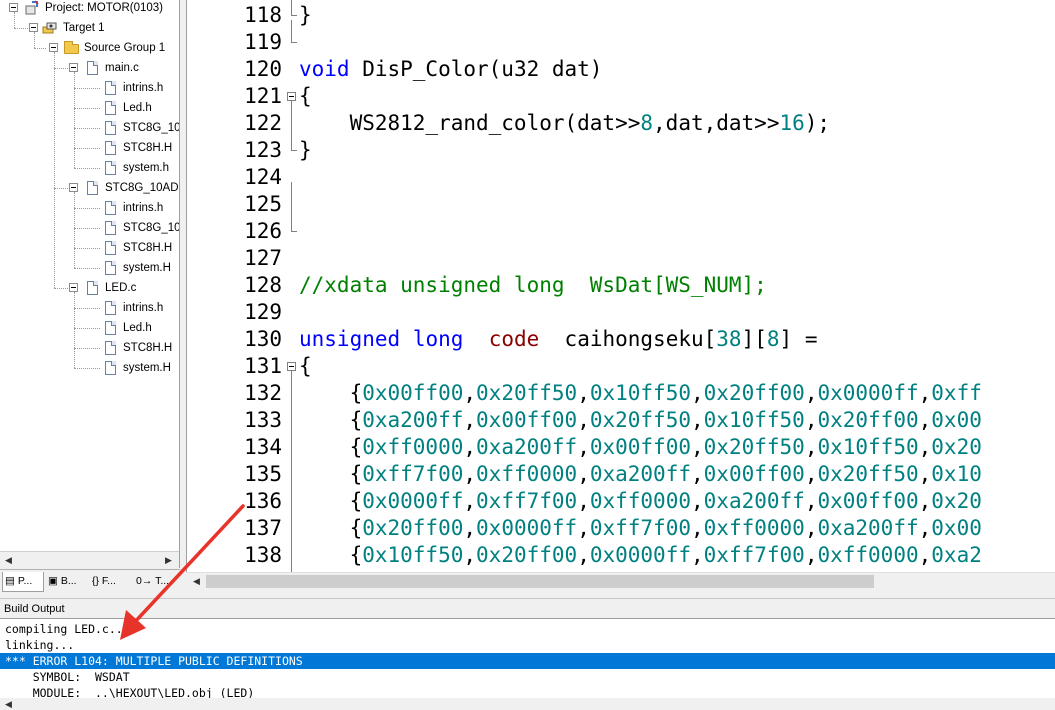  I want to click on tree-item-label: Source Group 1, so click(125, 48).